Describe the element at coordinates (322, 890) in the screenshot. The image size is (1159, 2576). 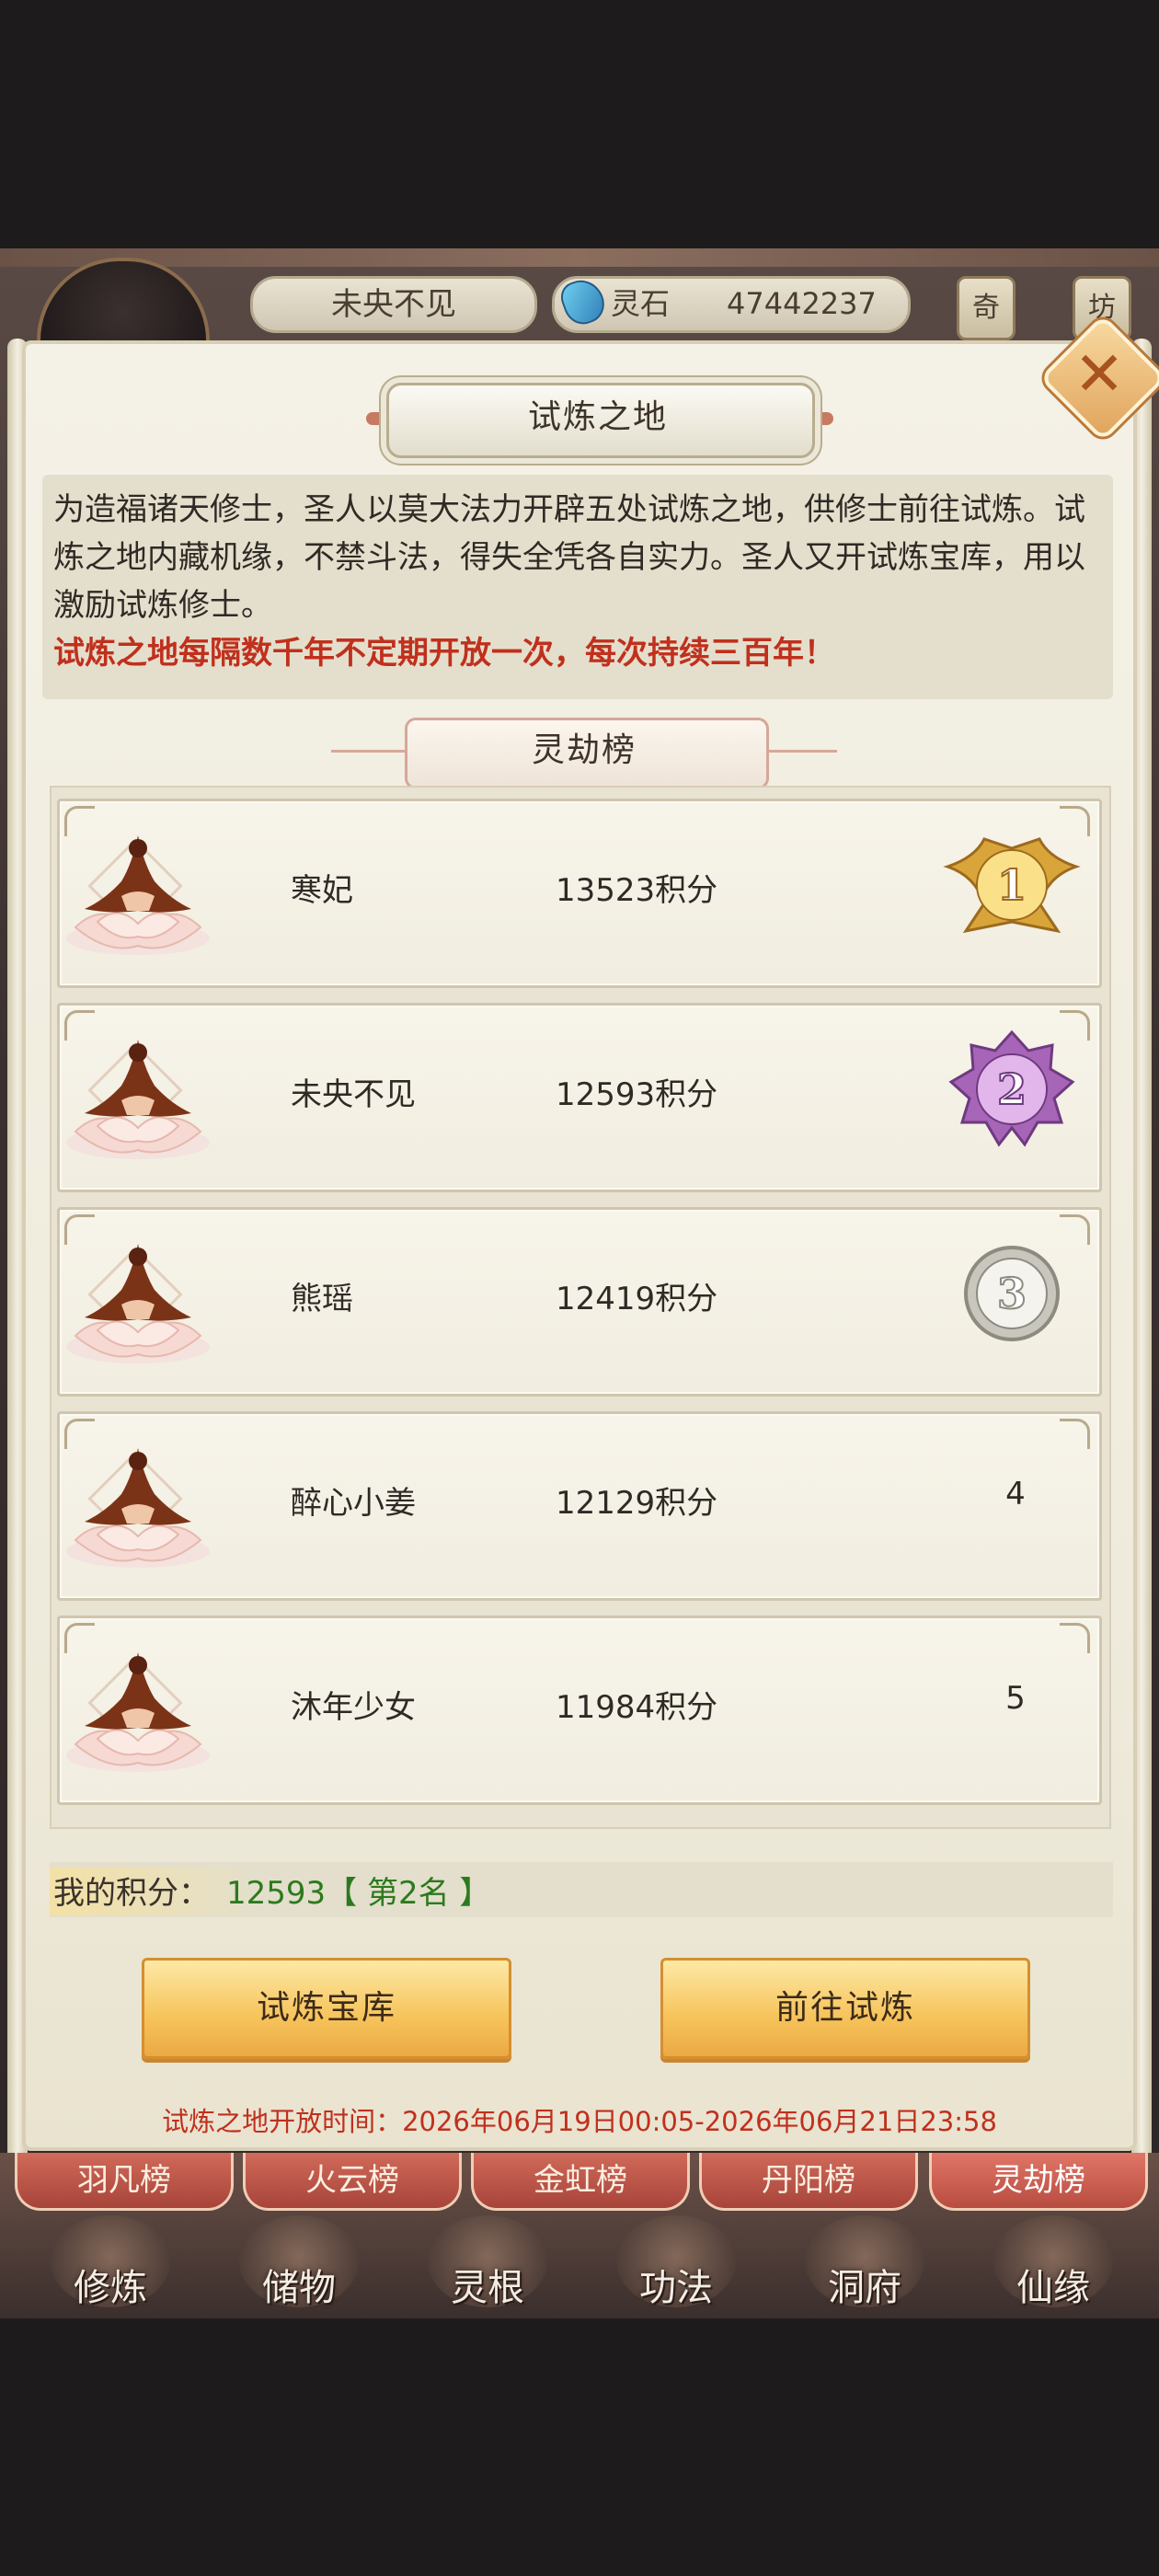
I see `row-player-name: 寒妃` at that location.